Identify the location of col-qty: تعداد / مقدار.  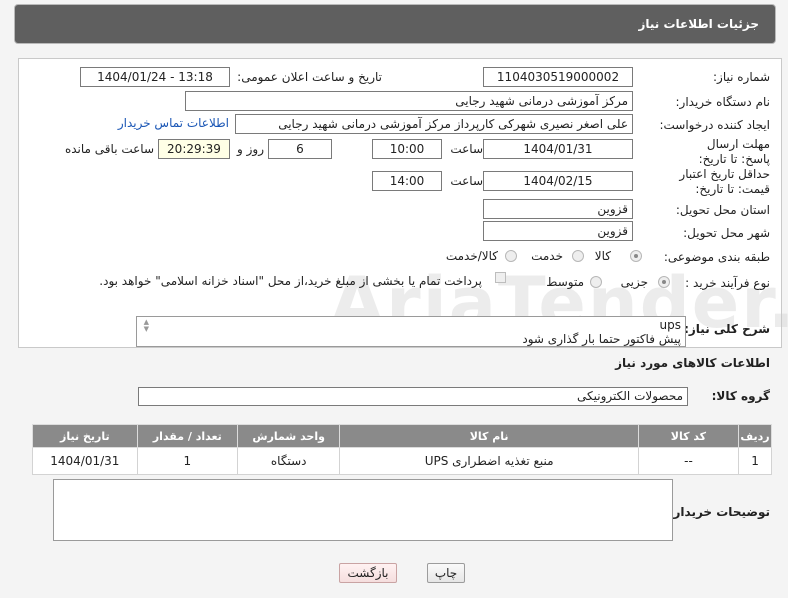
(187, 436).